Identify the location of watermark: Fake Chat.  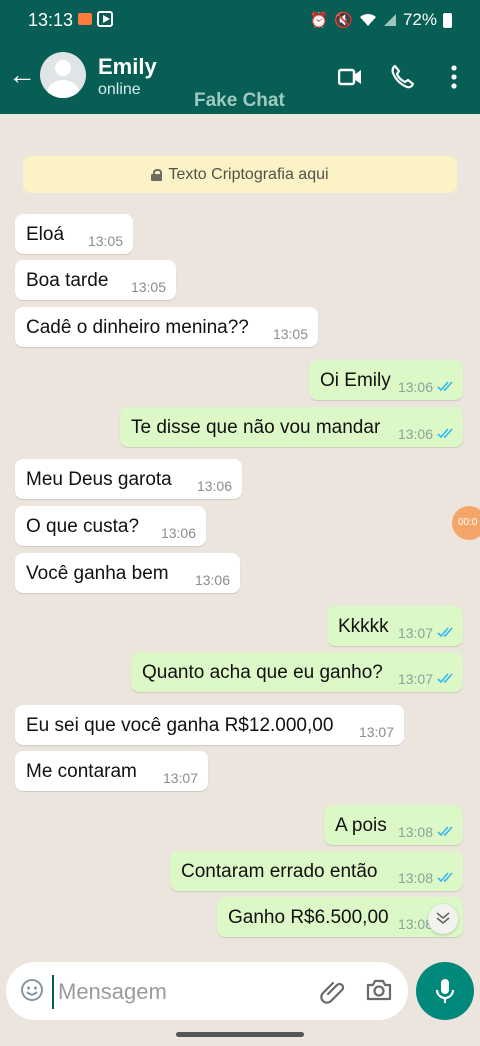
(239, 100).